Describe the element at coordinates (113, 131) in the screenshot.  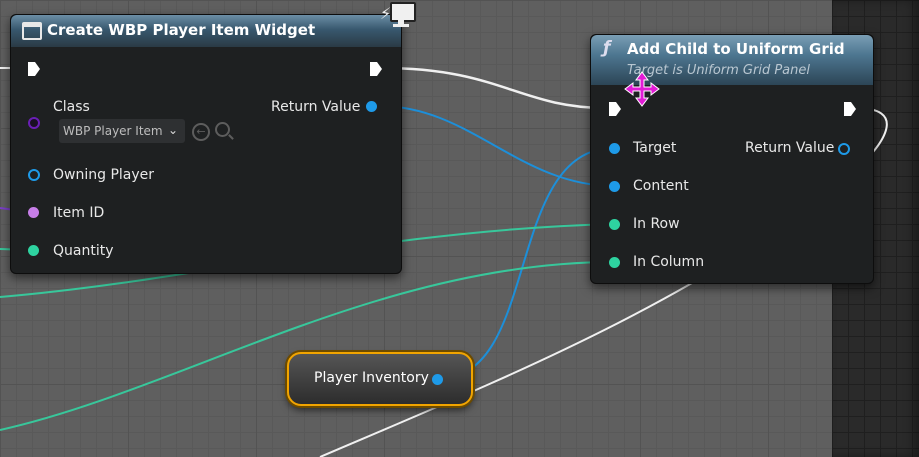
I see `class-dropdown-value: WBP Player Item` at that location.